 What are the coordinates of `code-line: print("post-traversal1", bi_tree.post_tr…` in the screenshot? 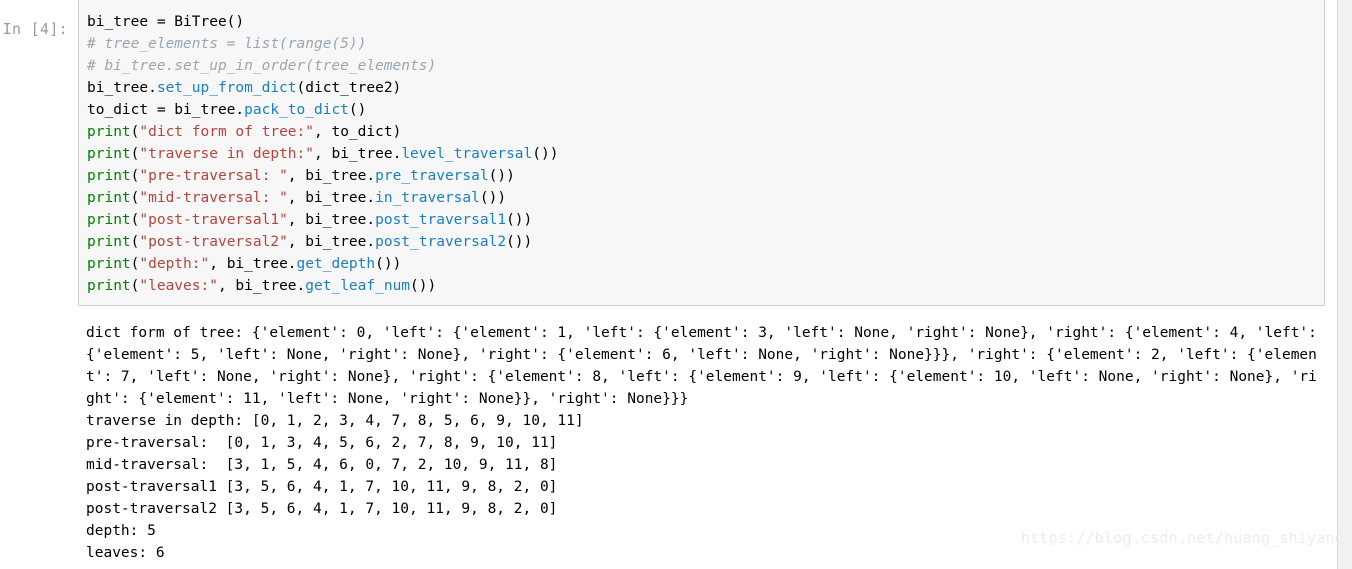 It's located at (704, 220).